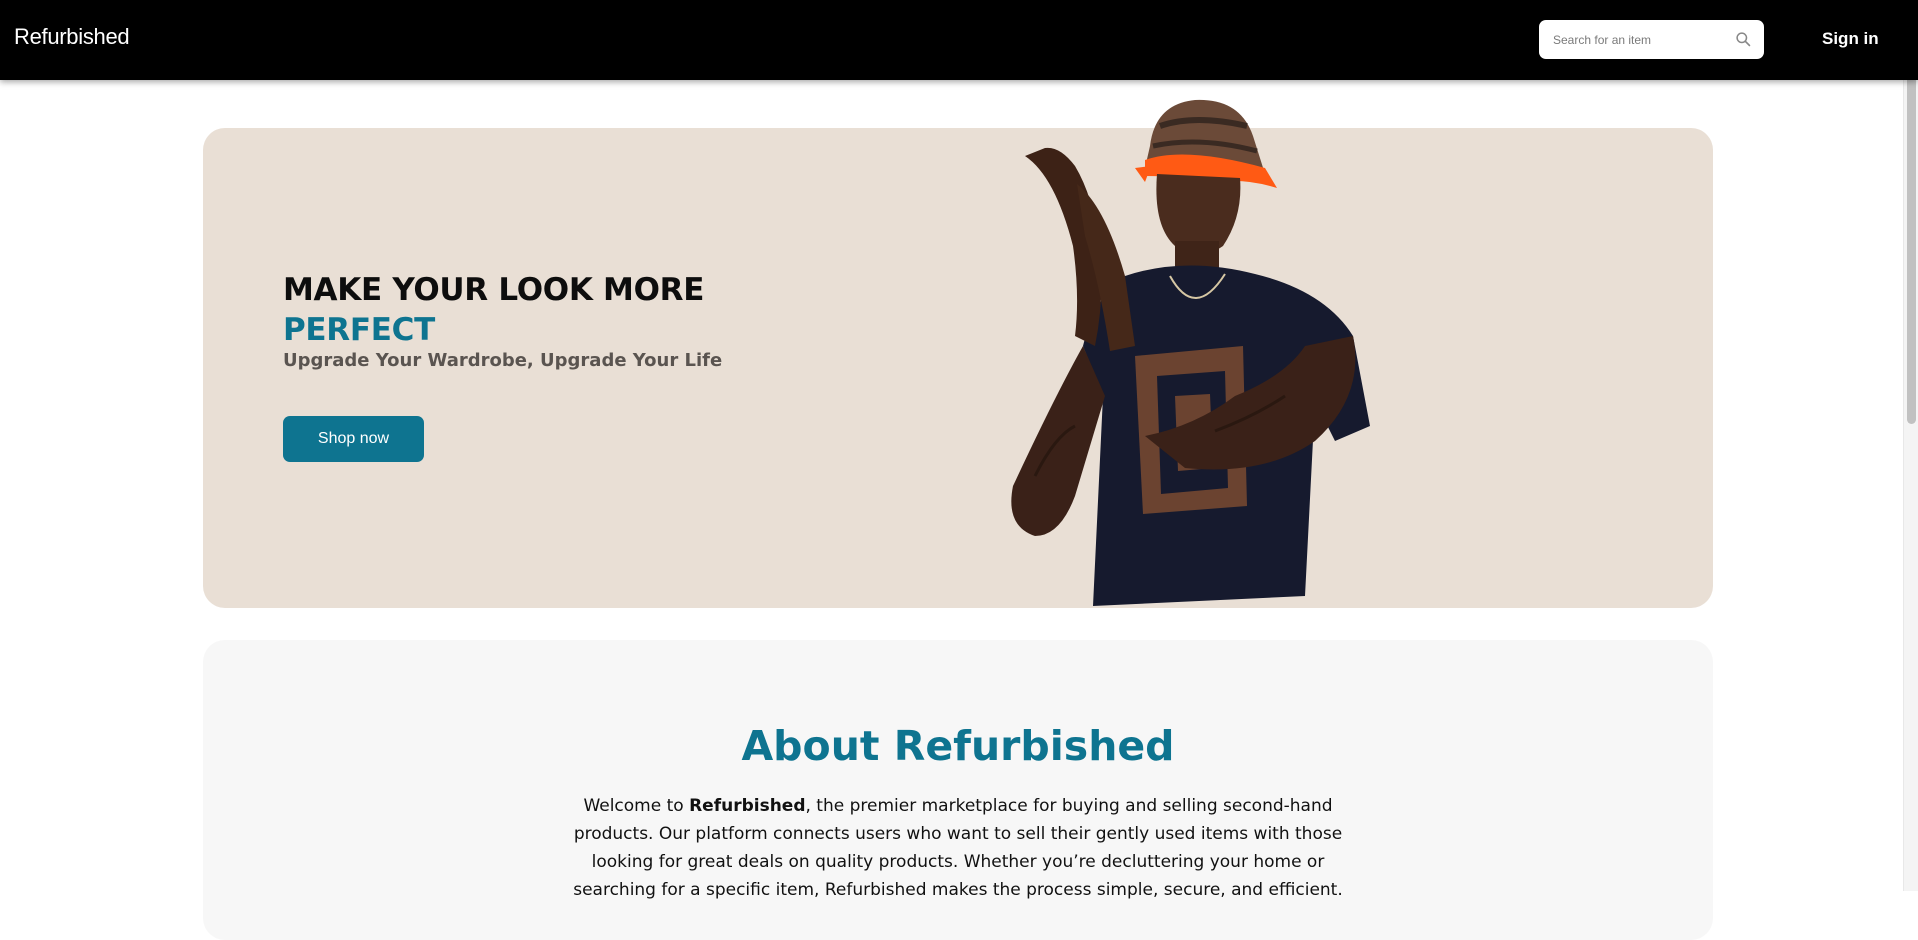 This screenshot has width=1918, height=940. I want to click on hero-title-accent: PERFECT, so click(359, 330).